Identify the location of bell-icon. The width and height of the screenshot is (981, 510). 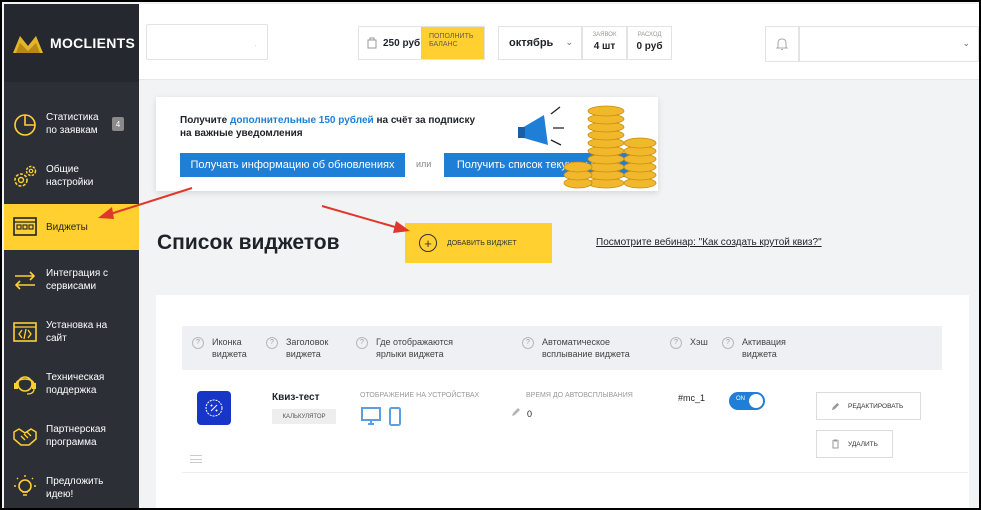
(782, 44).